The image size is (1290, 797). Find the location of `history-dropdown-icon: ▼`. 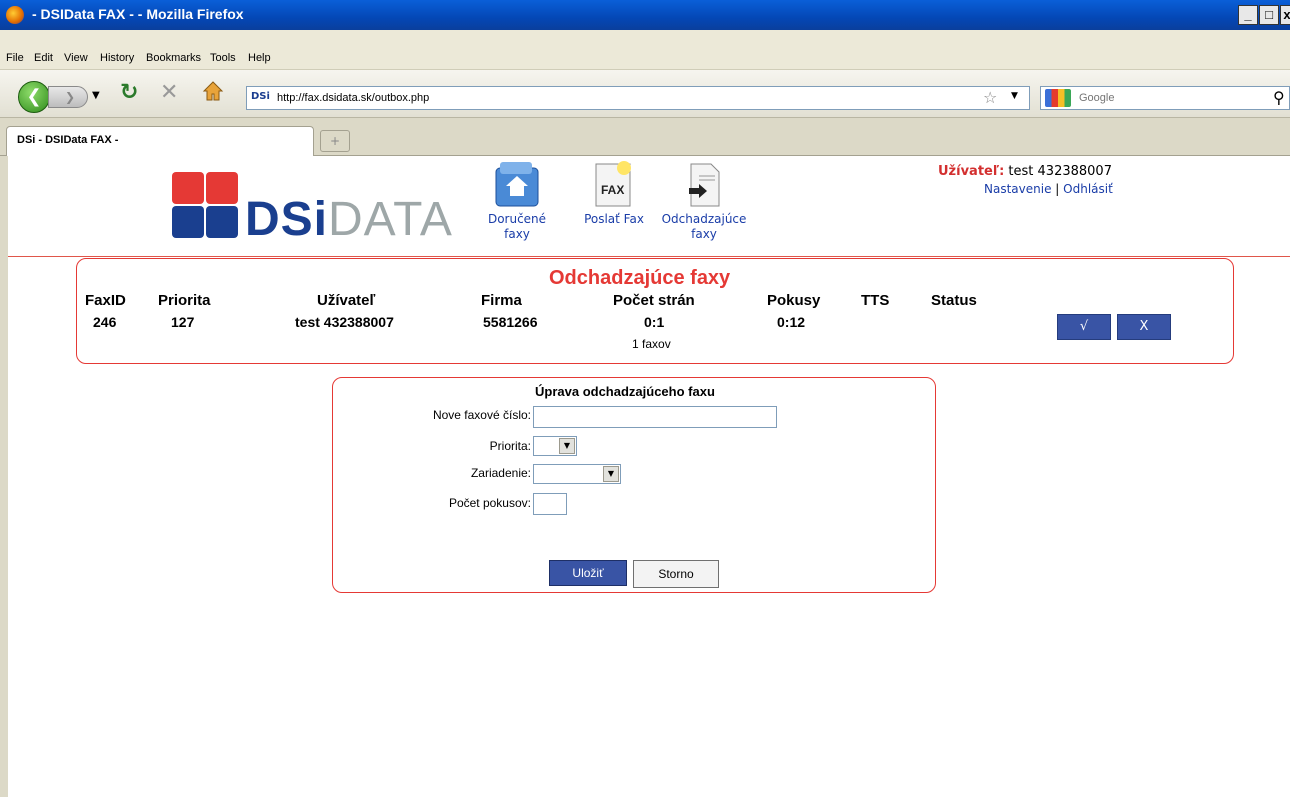

history-dropdown-icon: ▼ is located at coordinates (96, 95).